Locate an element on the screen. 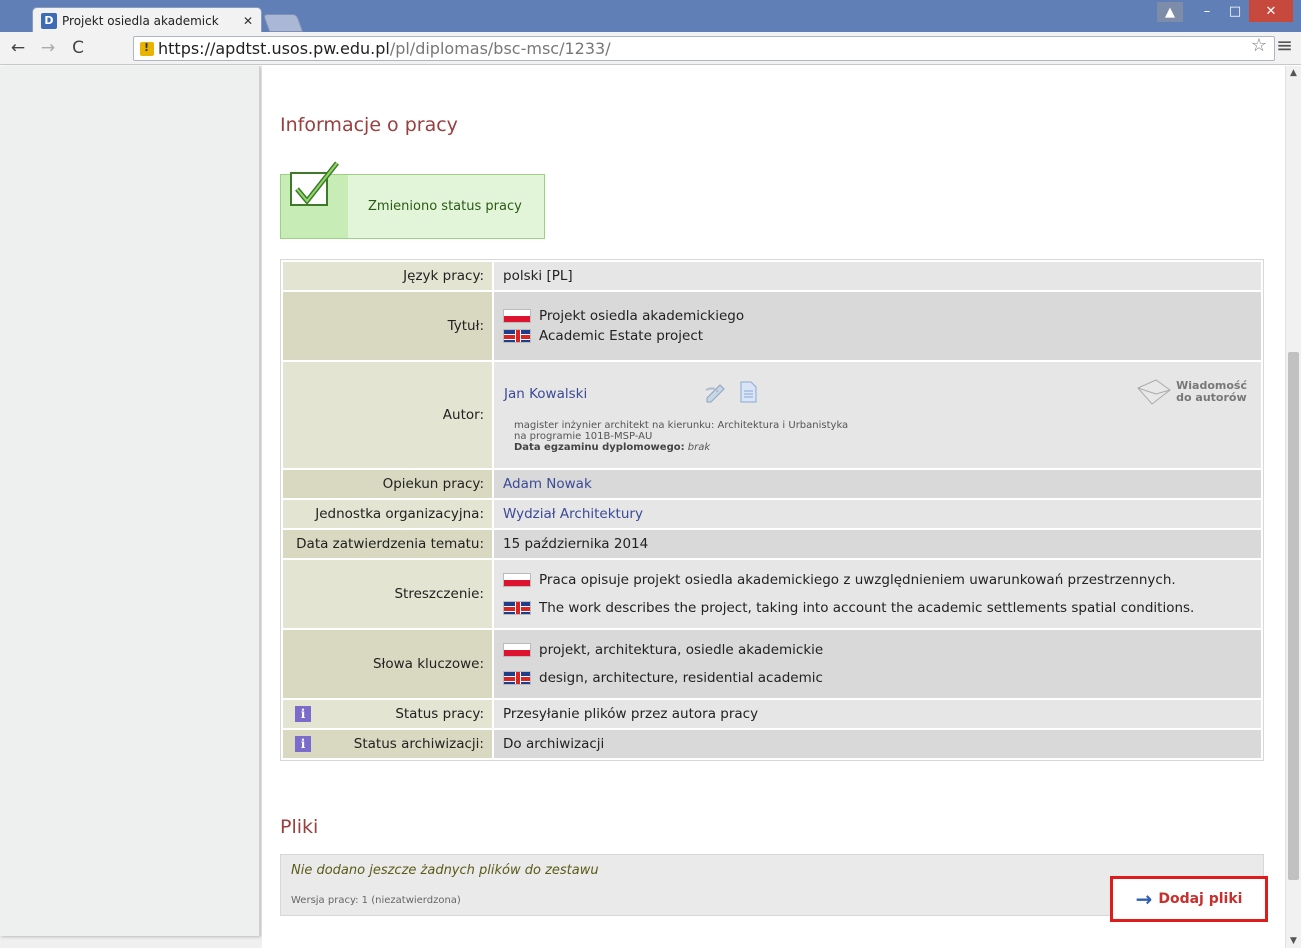 The height and width of the screenshot is (948, 1301). envelope-icon is located at coordinates (1154, 392).